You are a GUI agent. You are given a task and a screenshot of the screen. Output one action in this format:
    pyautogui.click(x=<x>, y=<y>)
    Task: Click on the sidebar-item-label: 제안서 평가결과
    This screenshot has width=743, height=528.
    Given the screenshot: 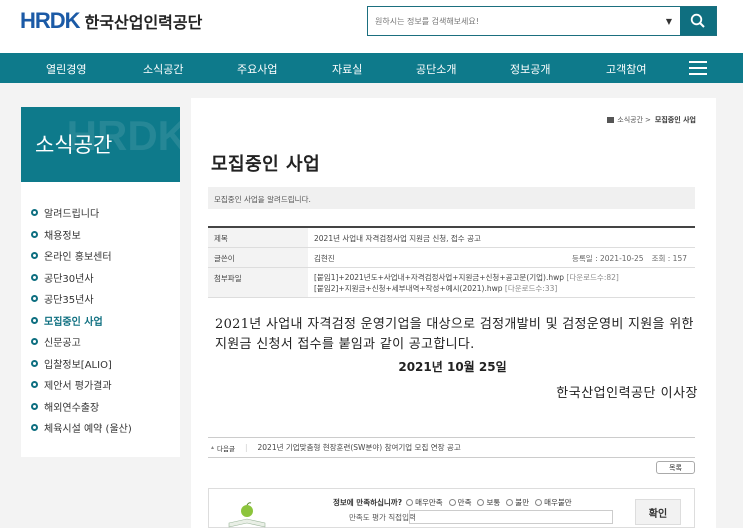 What is the action you would take?
    pyautogui.click(x=78, y=387)
    